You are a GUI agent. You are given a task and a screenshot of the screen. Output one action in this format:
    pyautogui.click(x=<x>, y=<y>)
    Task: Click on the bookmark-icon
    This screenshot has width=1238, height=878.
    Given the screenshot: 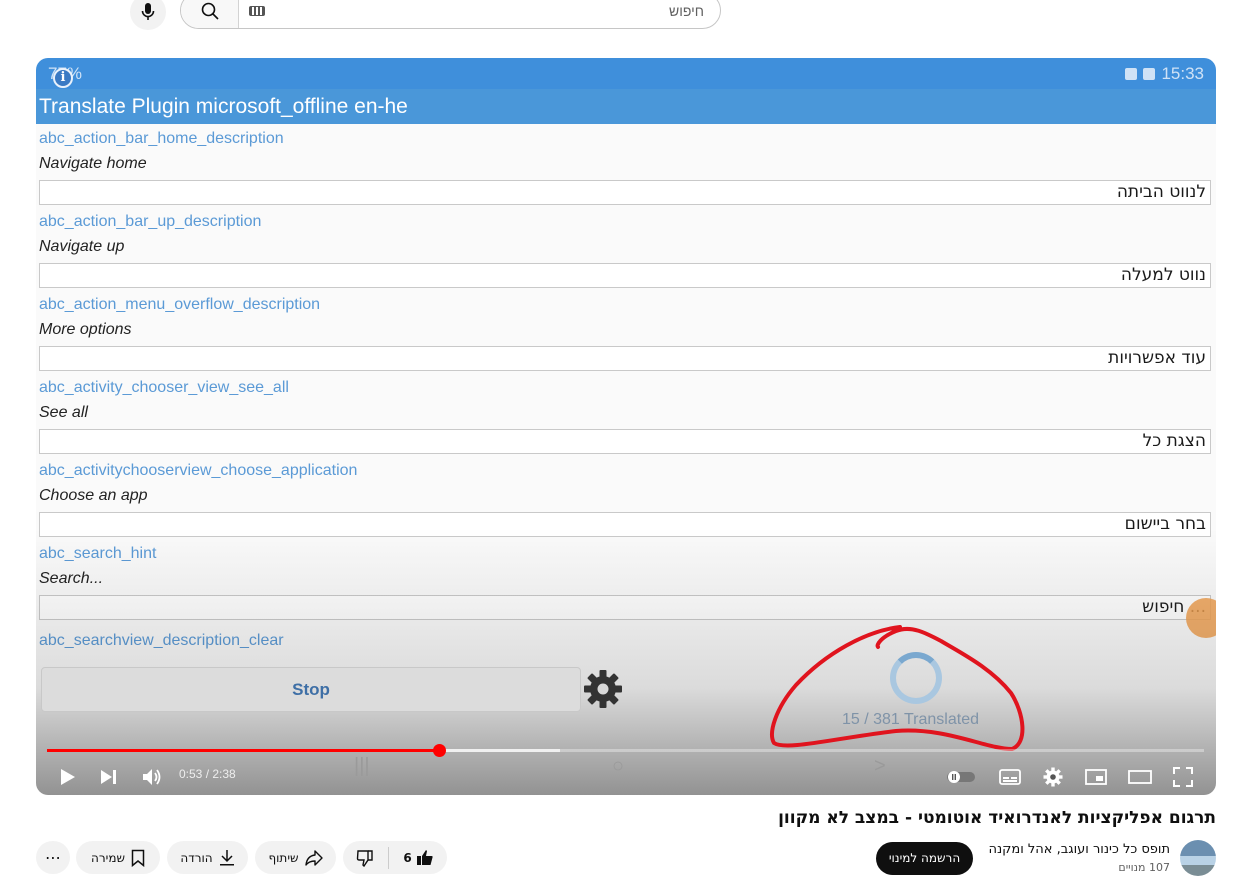 What is the action you would take?
    pyautogui.click(x=138, y=858)
    